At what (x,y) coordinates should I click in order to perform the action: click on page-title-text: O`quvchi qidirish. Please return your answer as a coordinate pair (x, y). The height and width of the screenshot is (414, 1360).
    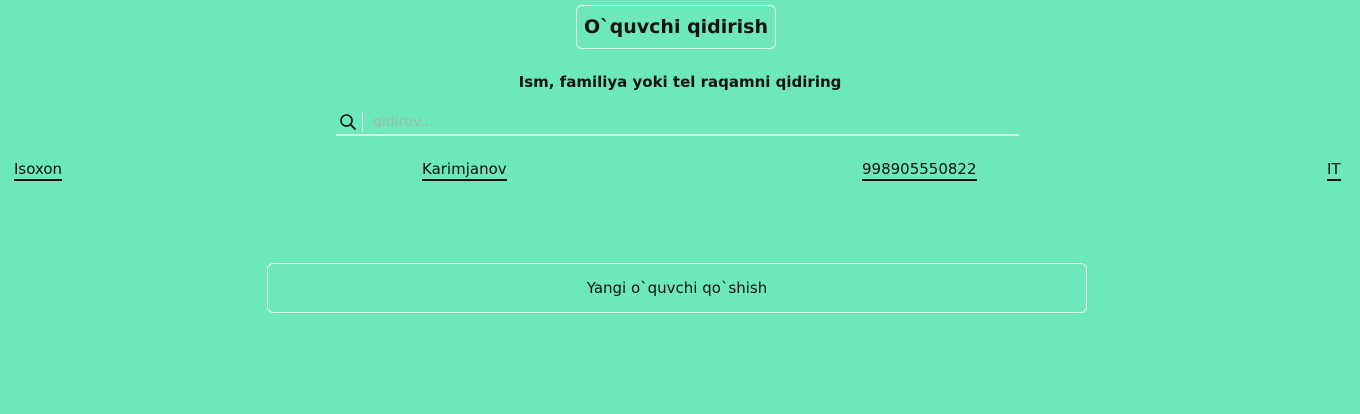
    Looking at the image, I should click on (676, 27).